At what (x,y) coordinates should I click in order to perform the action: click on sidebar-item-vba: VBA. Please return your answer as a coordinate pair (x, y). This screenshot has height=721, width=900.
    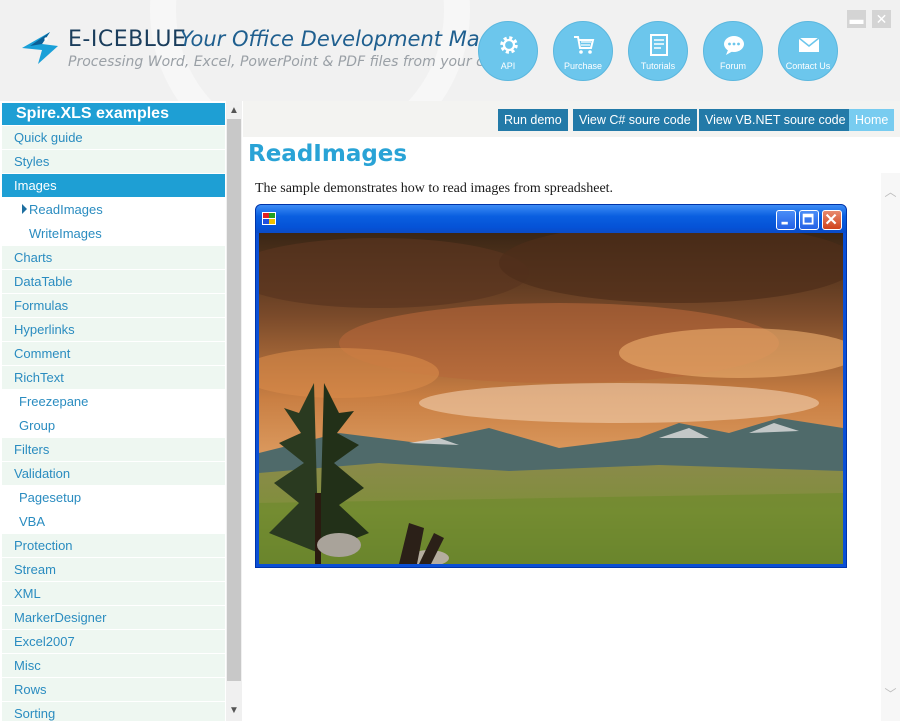
    Looking at the image, I should click on (113, 522).